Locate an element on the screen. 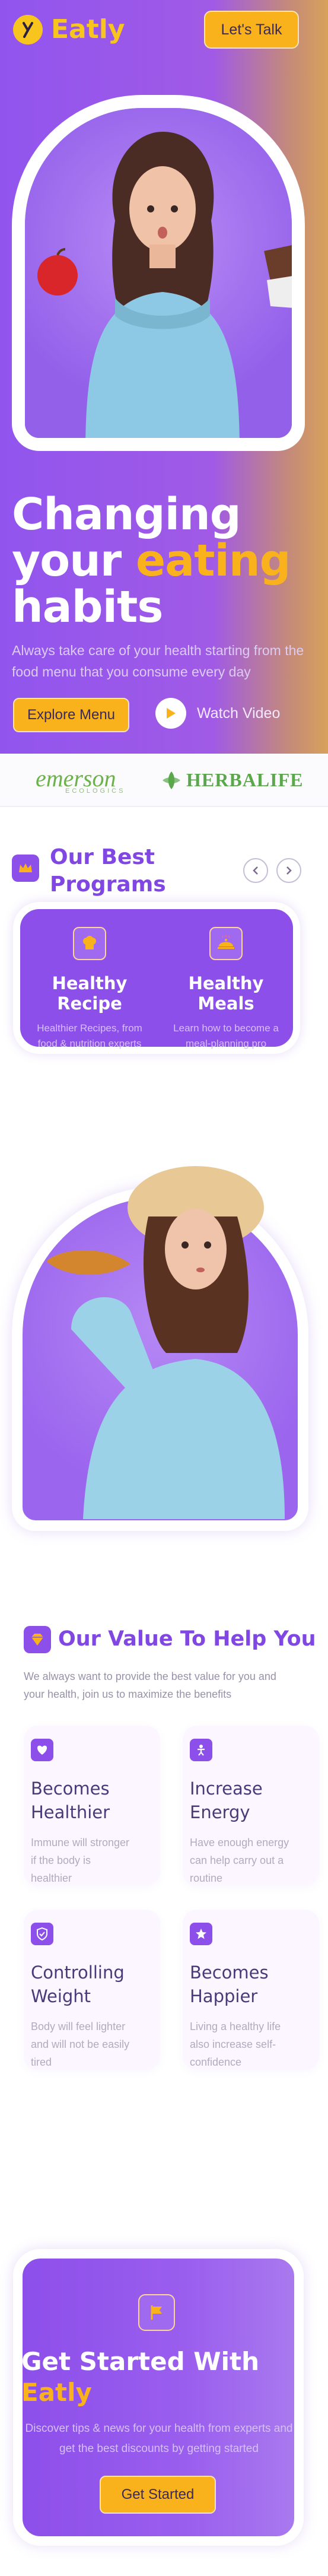 The width and height of the screenshot is (328, 2576). value-title: Controlling Weight is located at coordinates (78, 1984).